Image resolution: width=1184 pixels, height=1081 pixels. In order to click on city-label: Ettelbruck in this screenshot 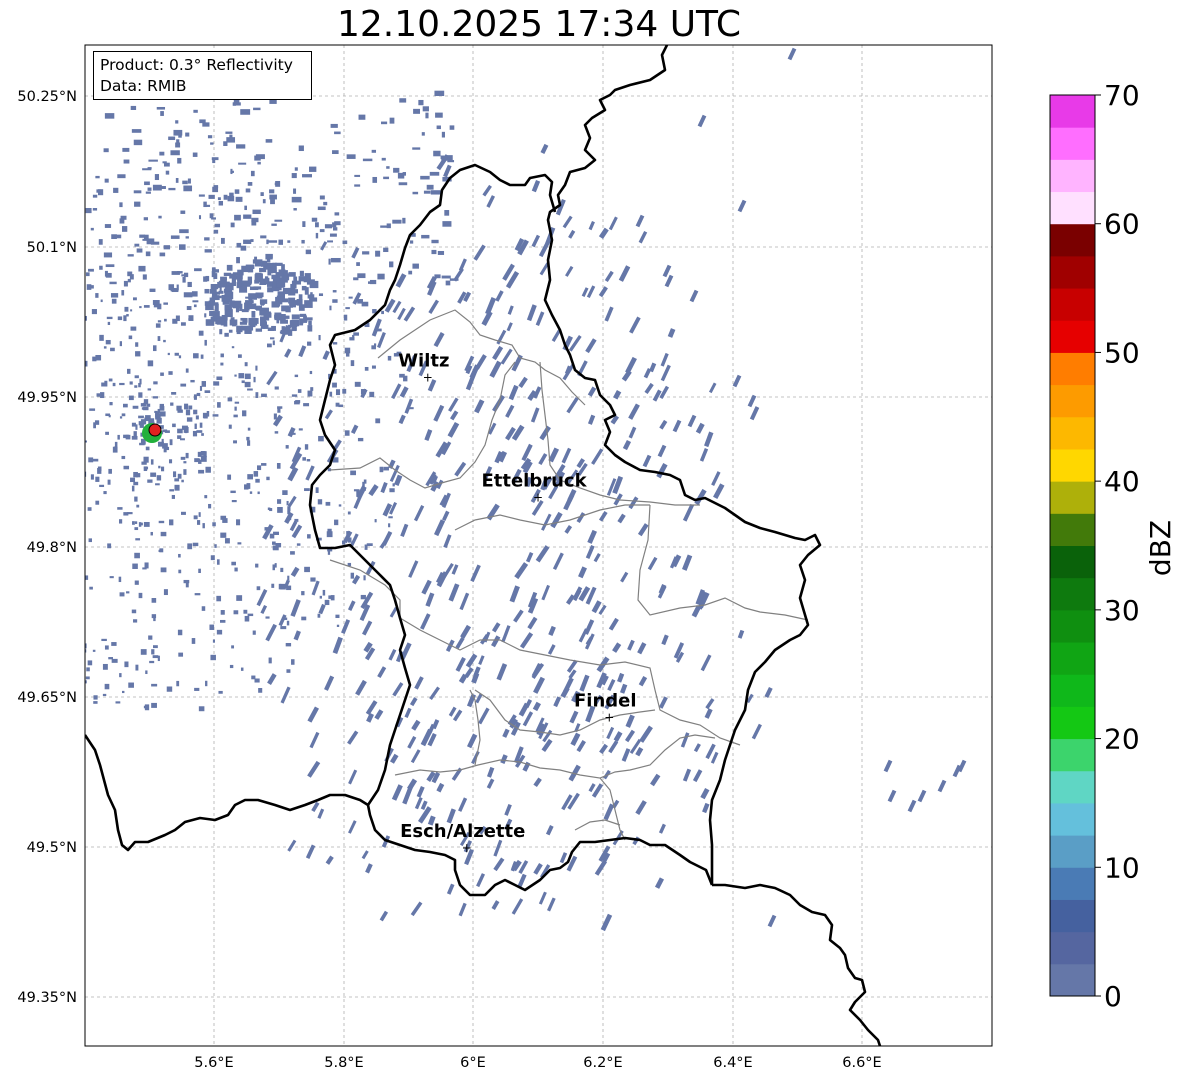, I will do `click(534, 480)`.